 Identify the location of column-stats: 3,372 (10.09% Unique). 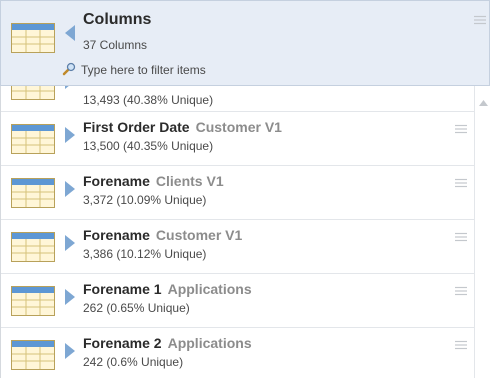
(145, 200).